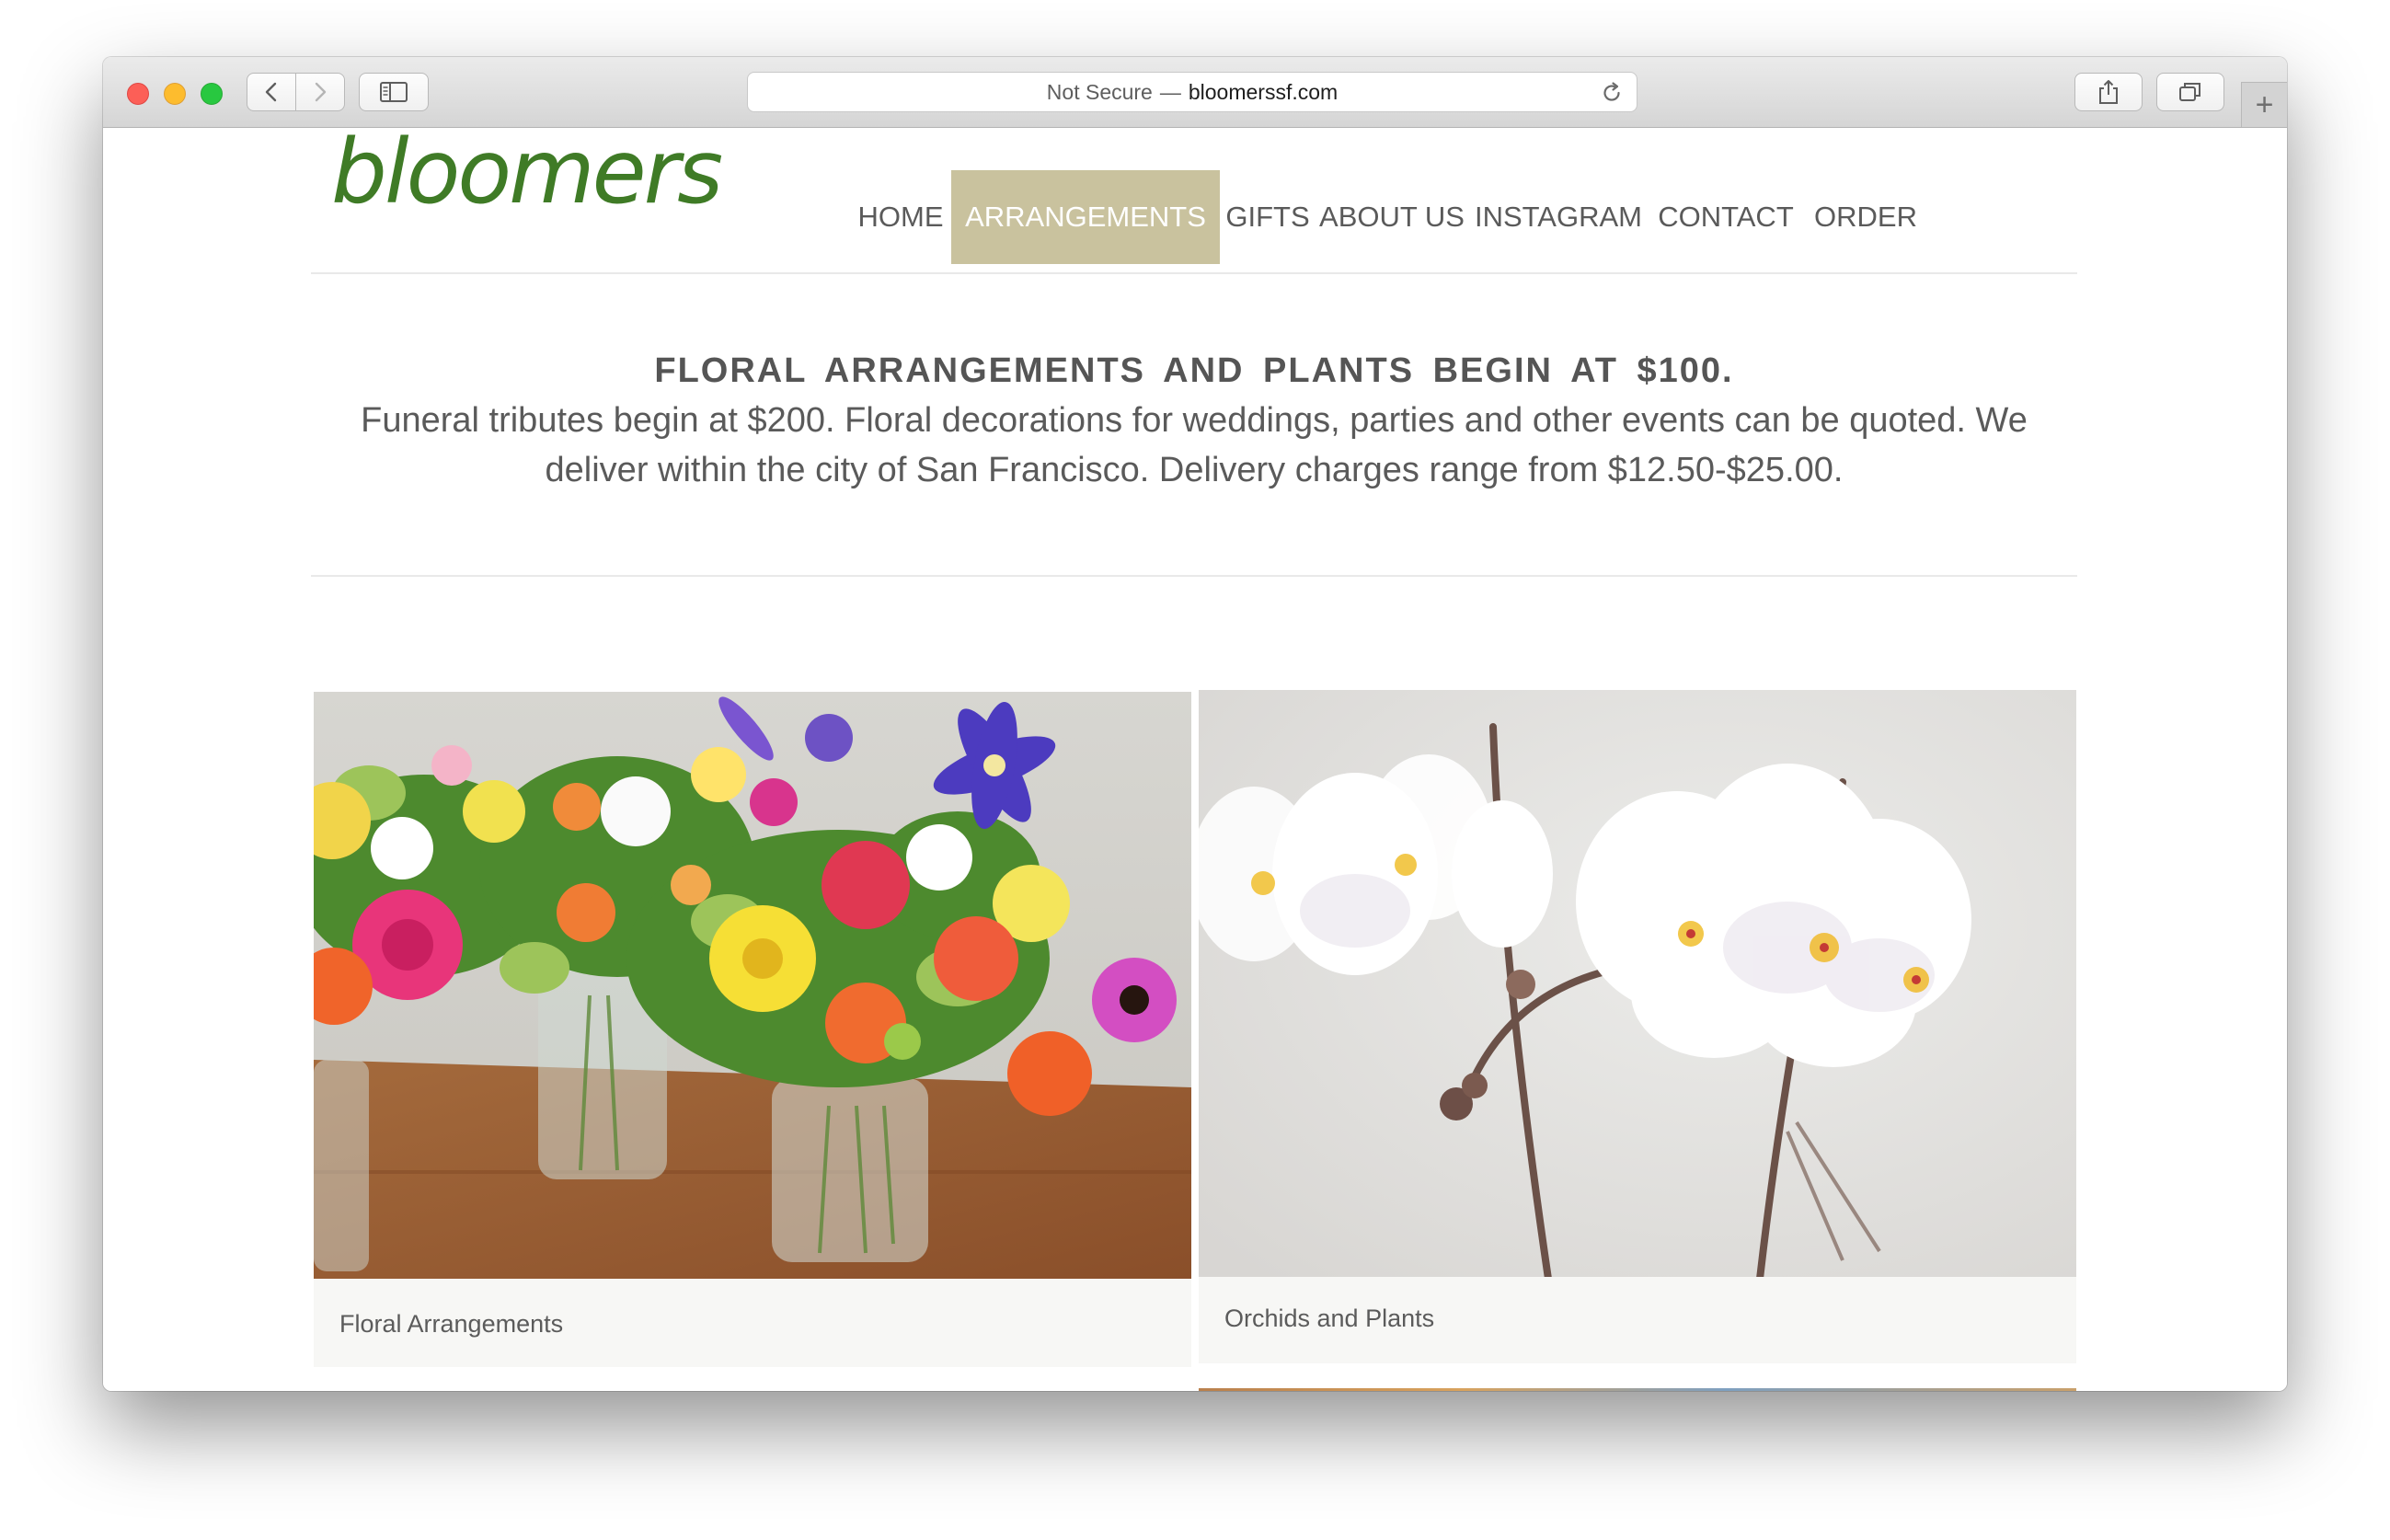  I want to click on forward-button, so click(320, 92).